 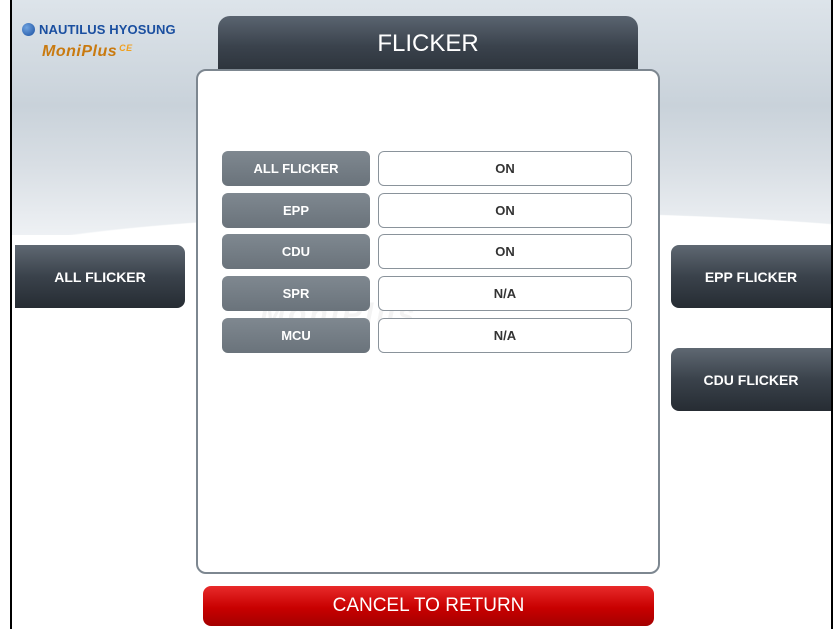 What do you see at coordinates (296, 168) in the screenshot?
I see `status-label: ALL FLICKER` at bounding box center [296, 168].